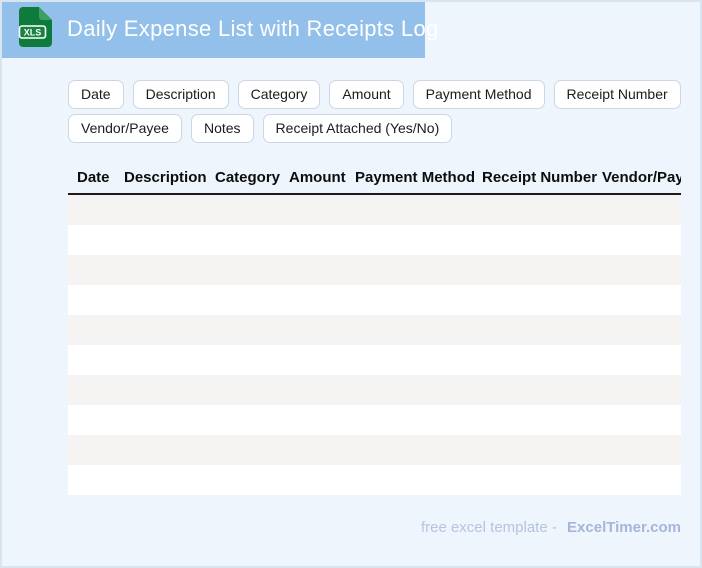 The image size is (702, 568). I want to click on column-header: Category, so click(248, 177).